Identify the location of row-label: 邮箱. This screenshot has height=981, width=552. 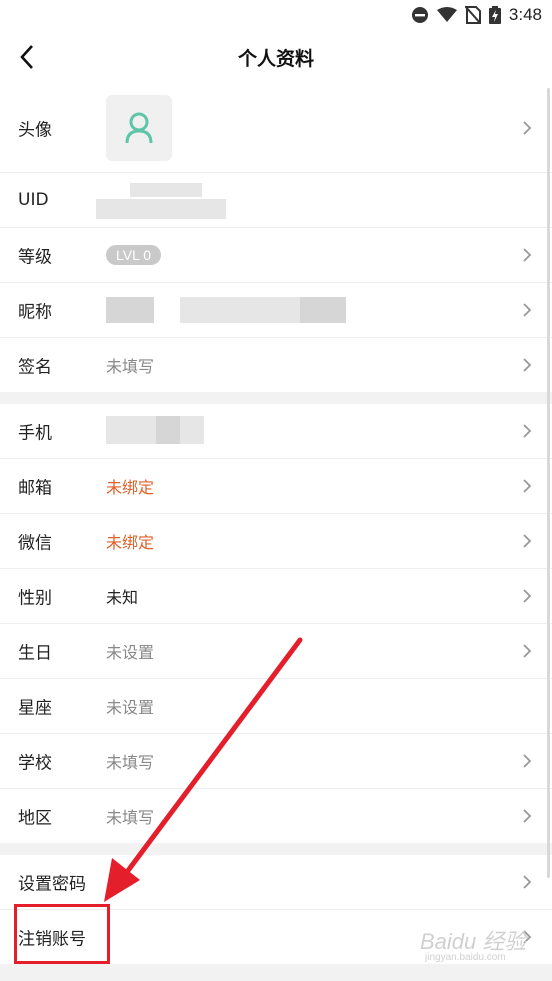
(35, 488).